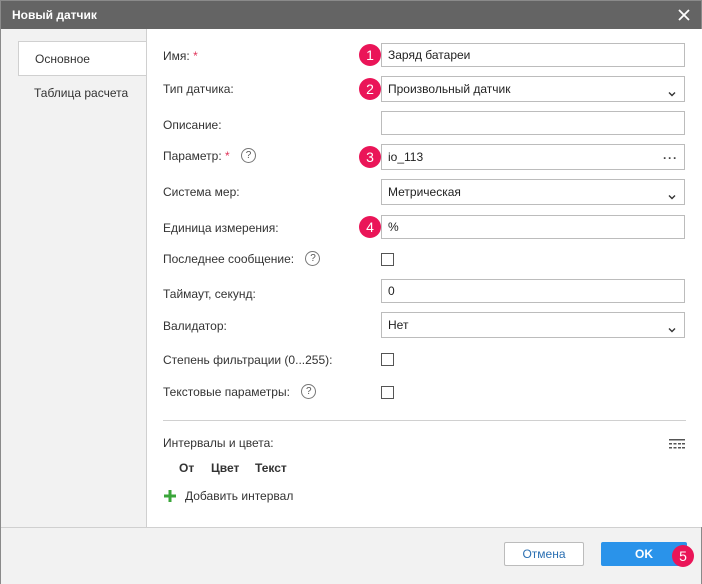 The width and height of the screenshot is (702, 584). Describe the element at coordinates (424, 420) in the screenshot. I see `divider` at that location.